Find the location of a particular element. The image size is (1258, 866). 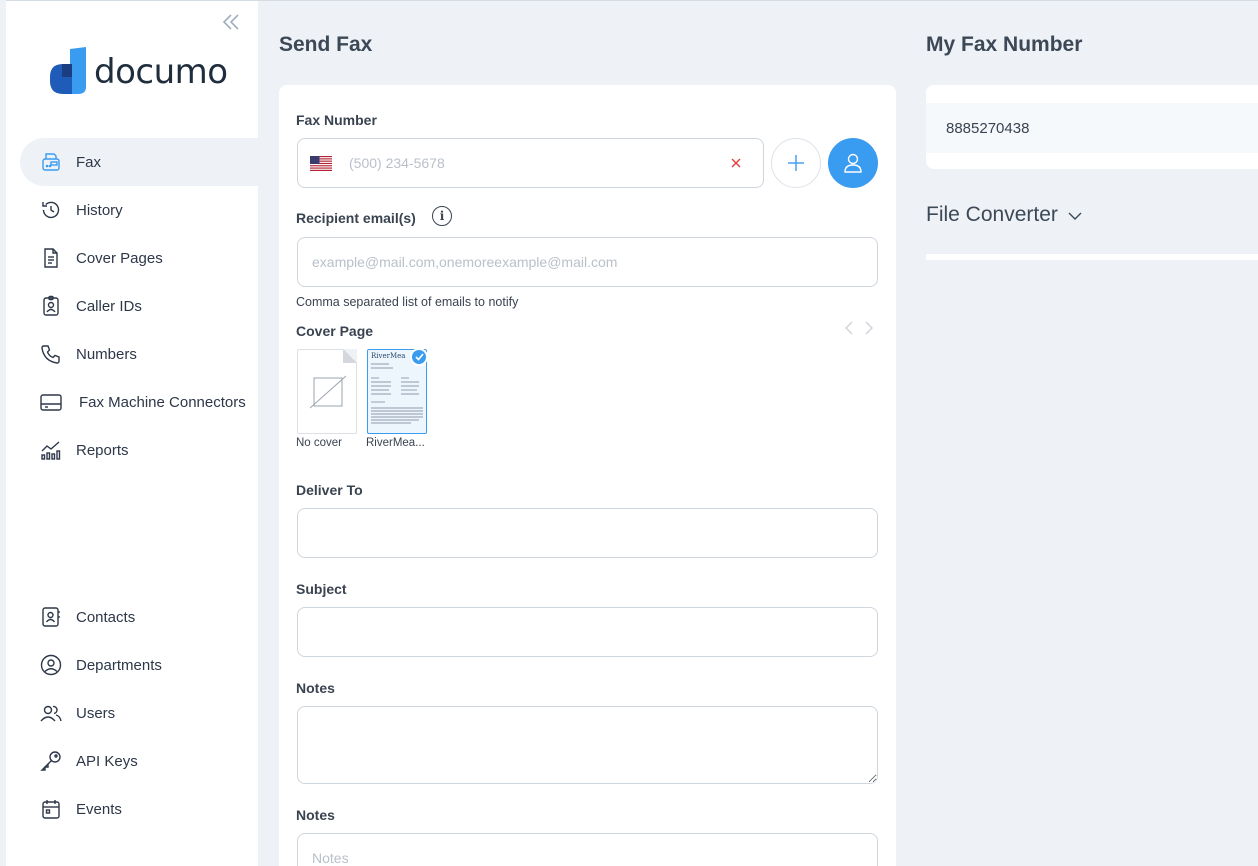

sidebar-item-events: Events is located at coordinates (139, 809).